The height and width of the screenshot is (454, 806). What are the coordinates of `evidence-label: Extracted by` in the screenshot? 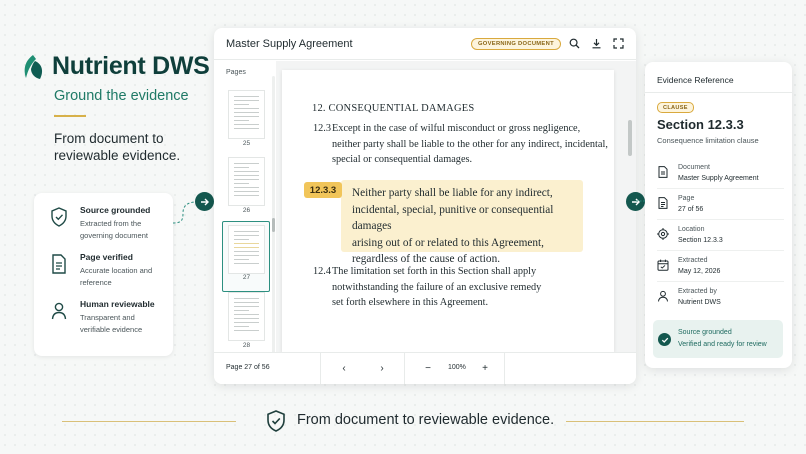 It's located at (697, 291).